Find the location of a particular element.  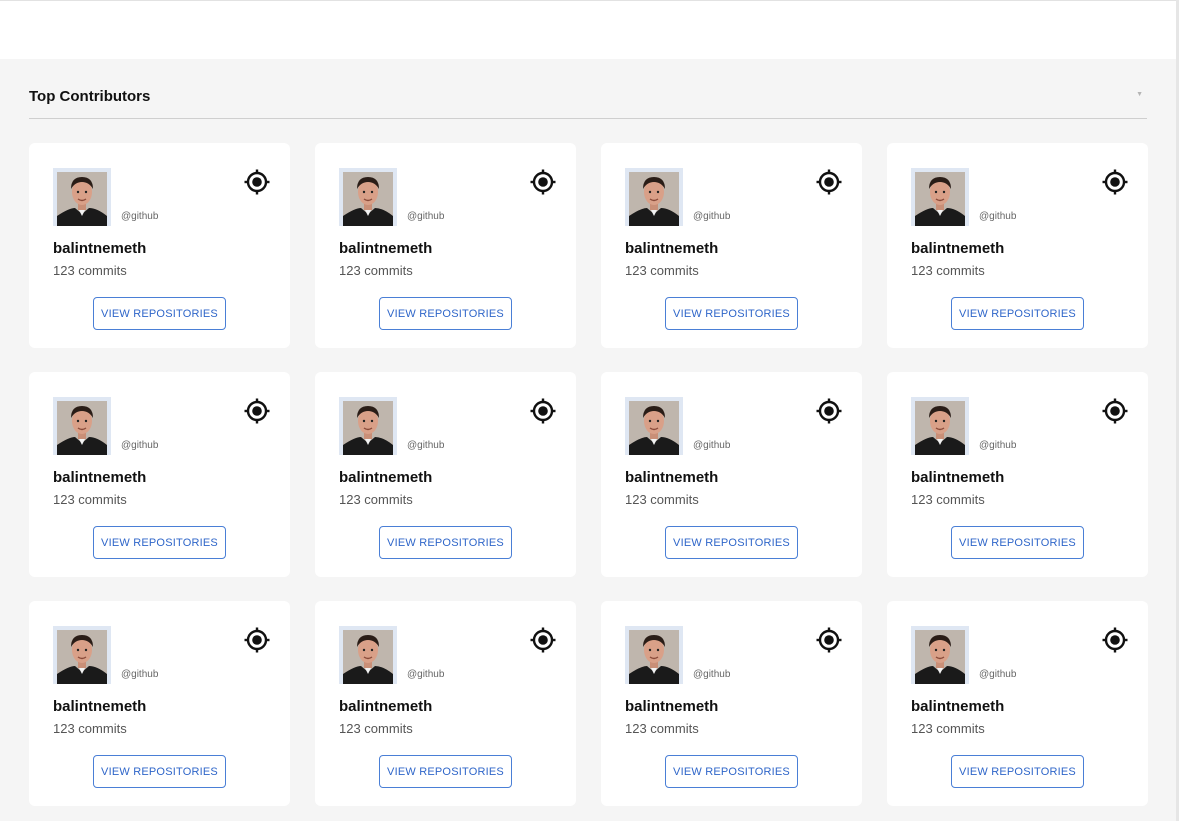

section-title: Top Contributors is located at coordinates (90, 96).